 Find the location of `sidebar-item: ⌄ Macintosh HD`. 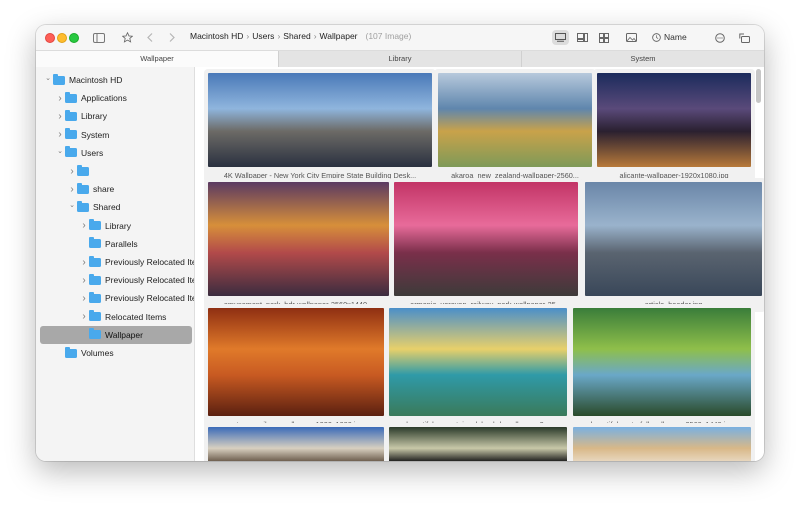

sidebar-item: ⌄ Macintosh HD is located at coordinates (115, 80).